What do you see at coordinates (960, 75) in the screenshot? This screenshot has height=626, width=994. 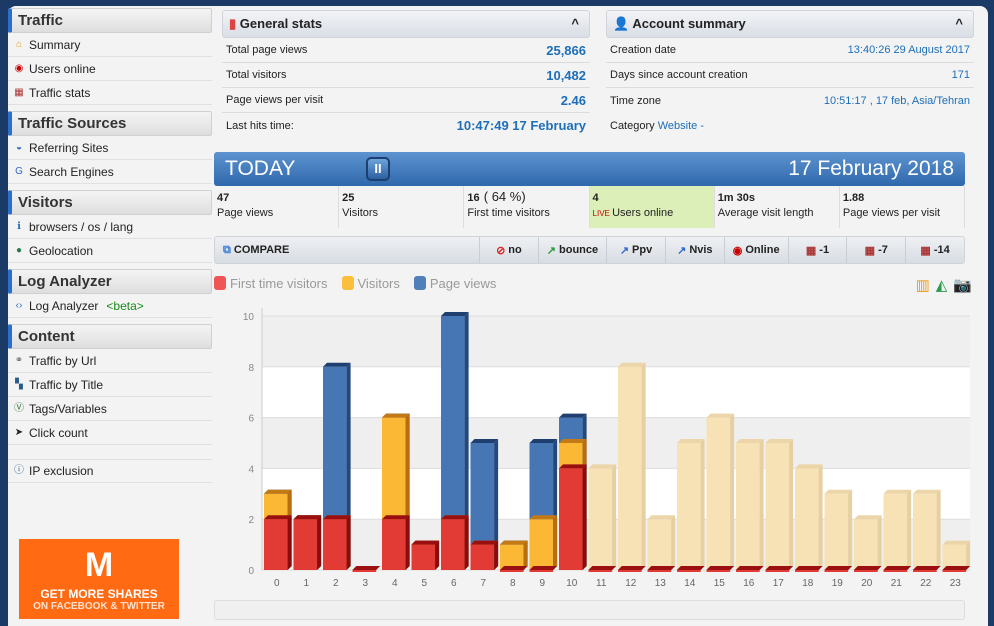 I see `row-value: 171` at bounding box center [960, 75].